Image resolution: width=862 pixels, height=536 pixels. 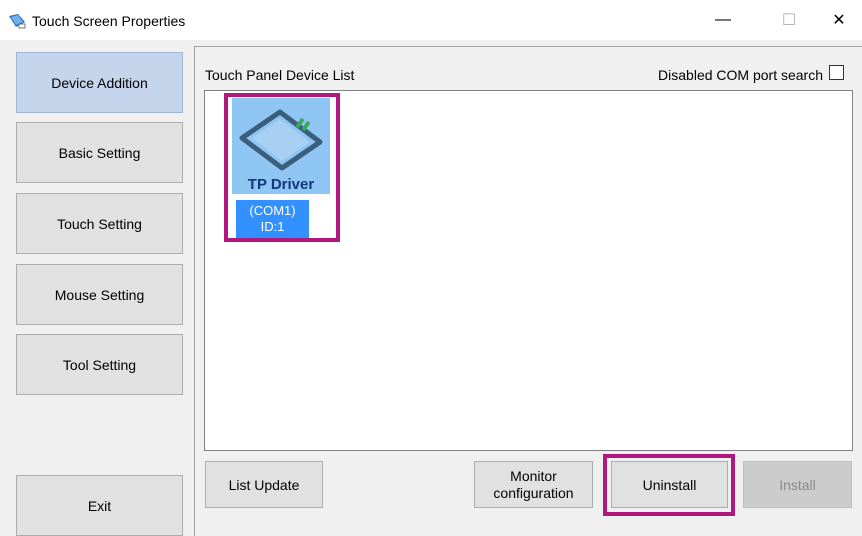 What do you see at coordinates (836, 72) in the screenshot?
I see `disabled-com-search-checkbox` at bounding box center [836, 72].